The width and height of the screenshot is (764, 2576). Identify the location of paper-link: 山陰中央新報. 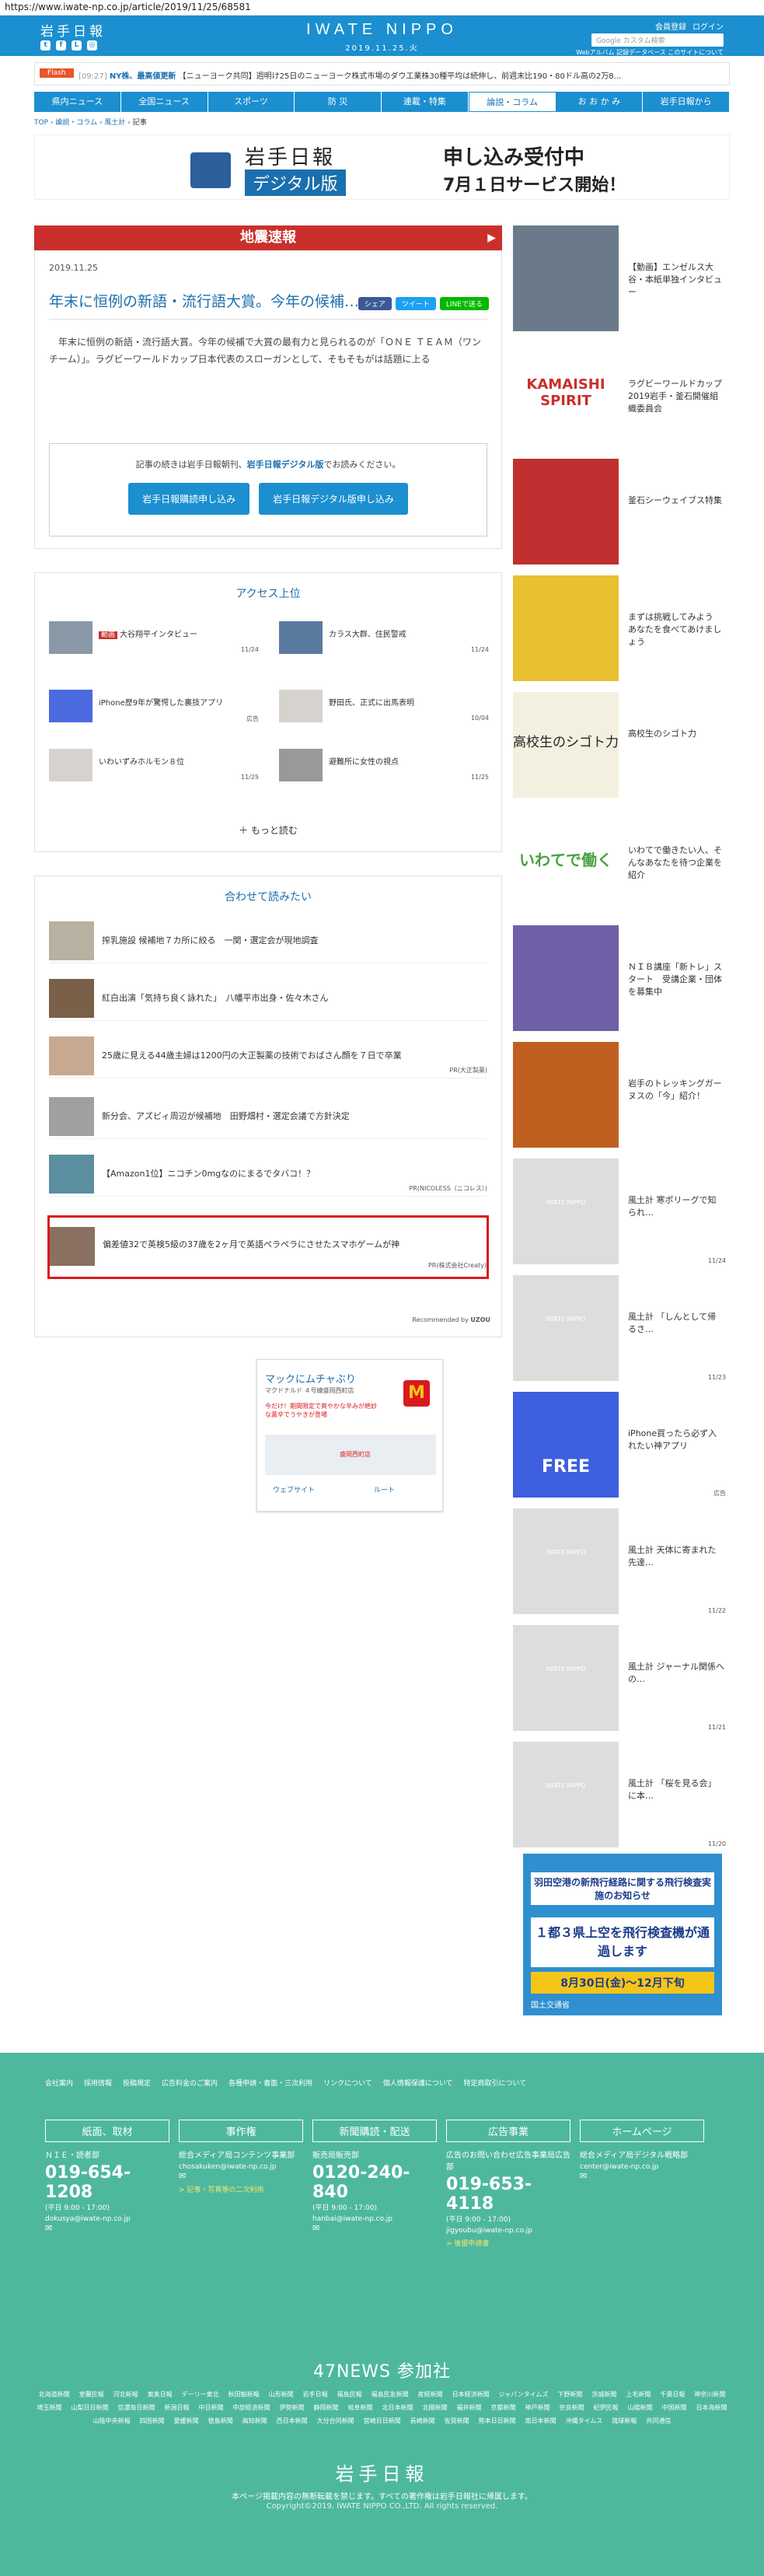
(112, 2421).